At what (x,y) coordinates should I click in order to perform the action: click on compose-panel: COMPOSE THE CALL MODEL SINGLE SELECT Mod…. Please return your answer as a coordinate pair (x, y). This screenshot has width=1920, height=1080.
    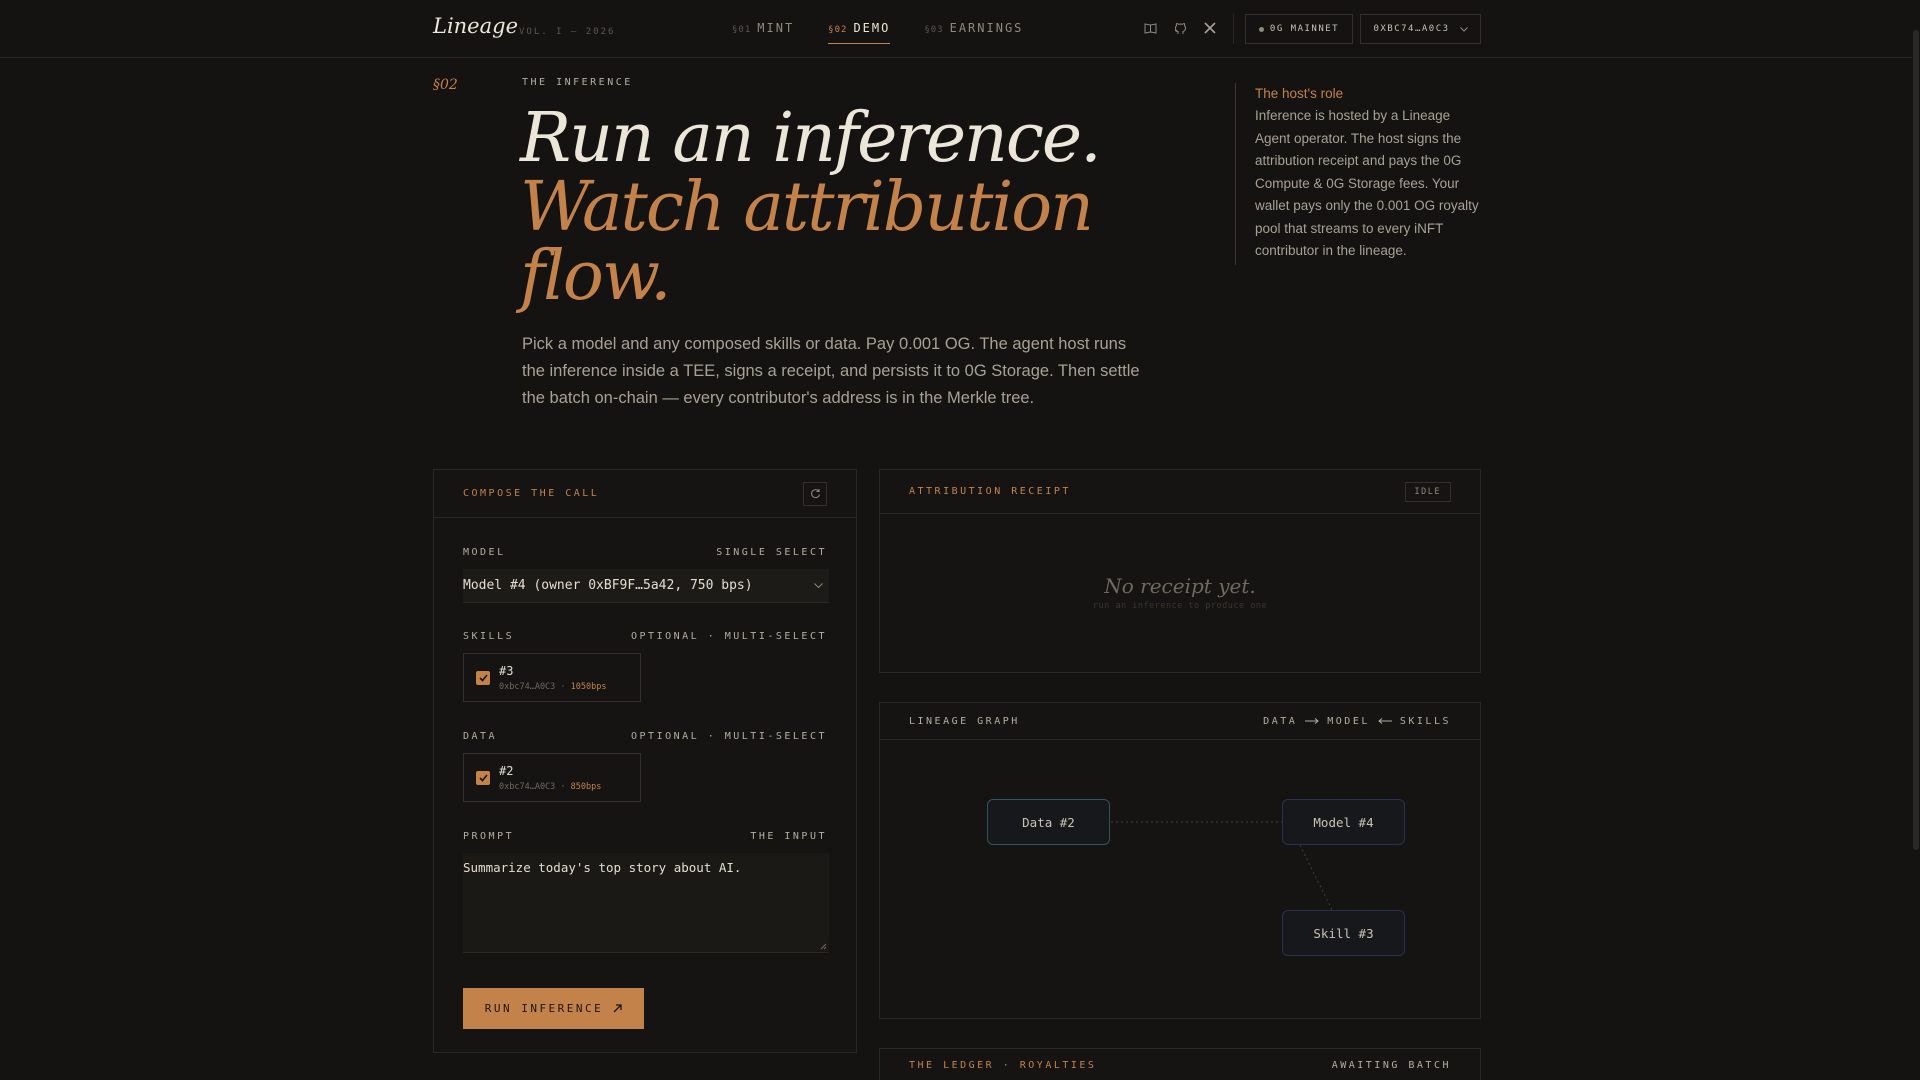
    Looking at the image, I should click on (645, 761).